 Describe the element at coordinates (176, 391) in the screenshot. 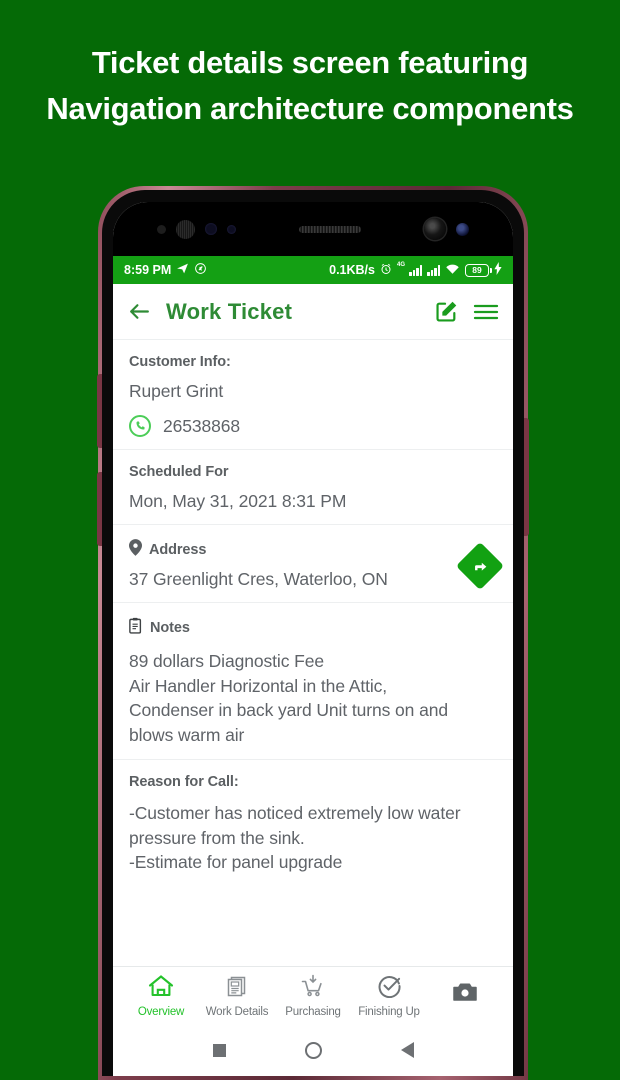

I see `customer-name: Rupert Grint` at that location.